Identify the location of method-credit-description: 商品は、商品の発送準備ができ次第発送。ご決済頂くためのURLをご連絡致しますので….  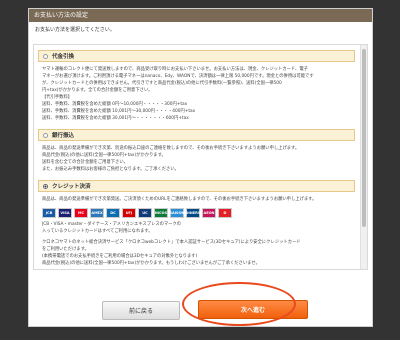
(179, 199).